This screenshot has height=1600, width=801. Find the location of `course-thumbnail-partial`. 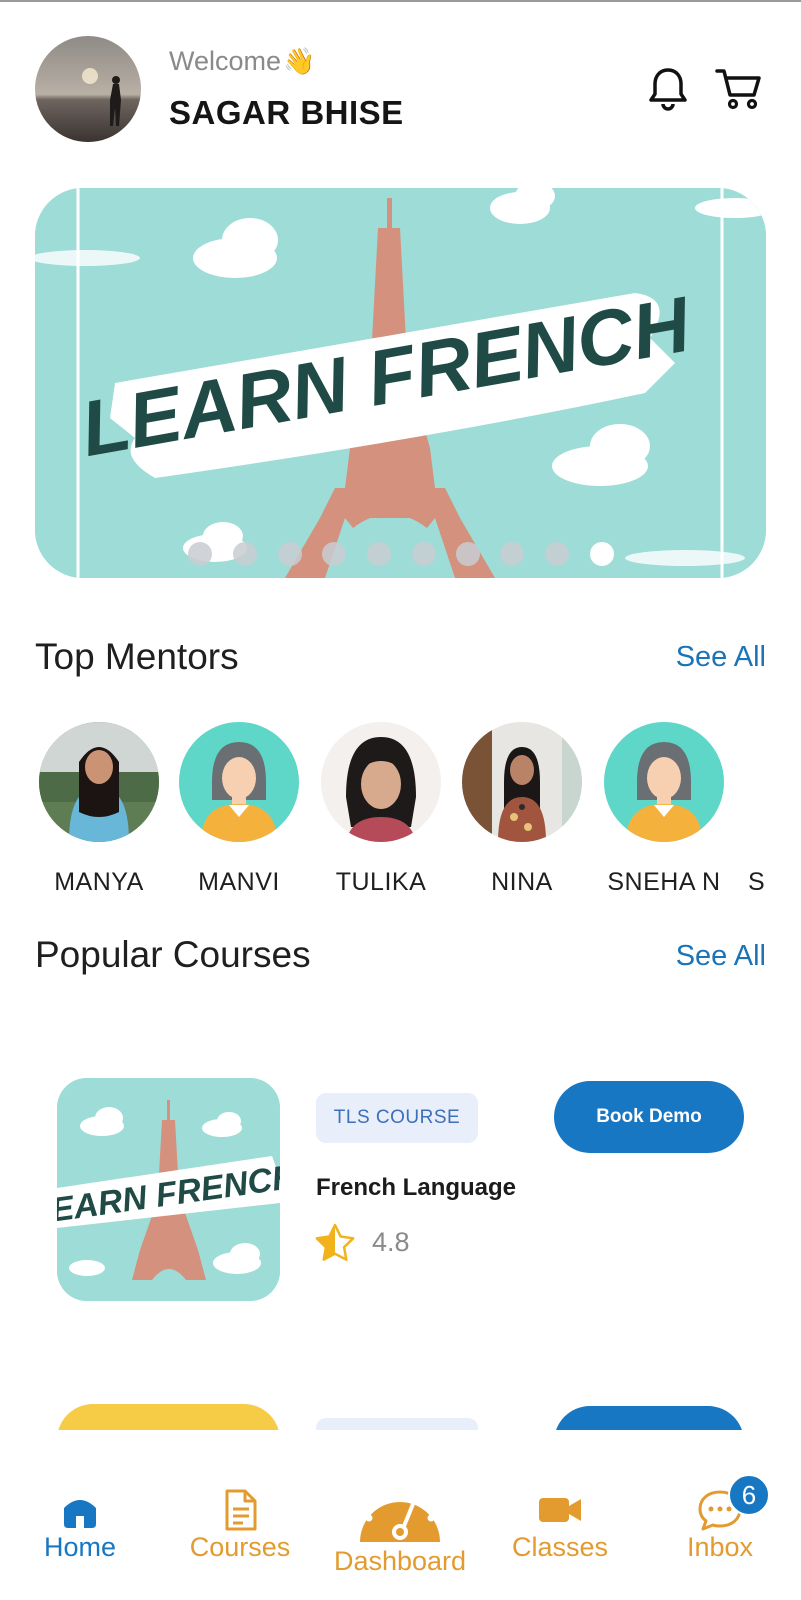

course-thumbnail-partial is located at coordinates (168, 1417).